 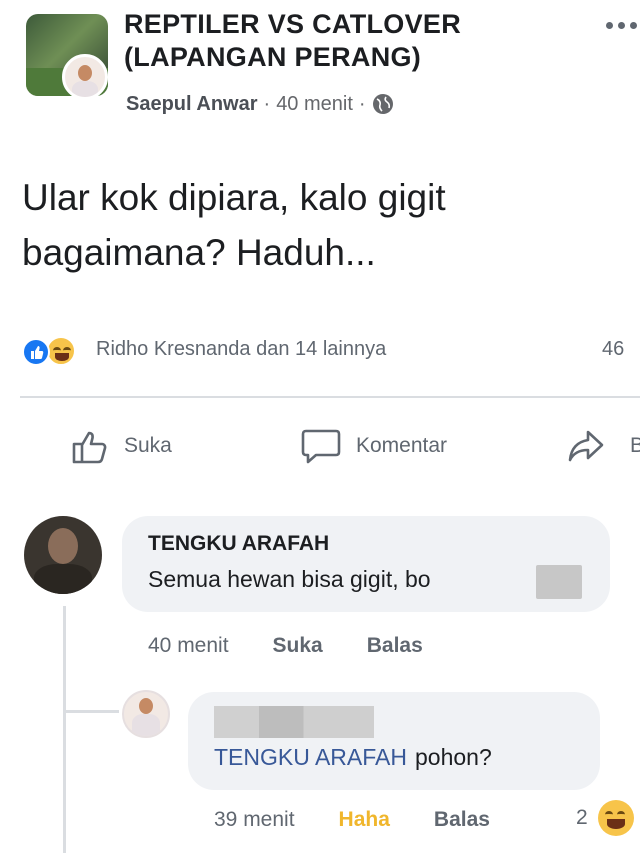 I want to click on like-label: Suka, so click(x=148, y=445).